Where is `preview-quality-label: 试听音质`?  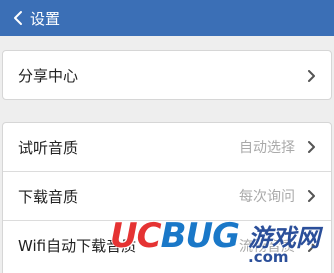 preview-quality-label: 试听音质 is located at coordinates (48, 147).